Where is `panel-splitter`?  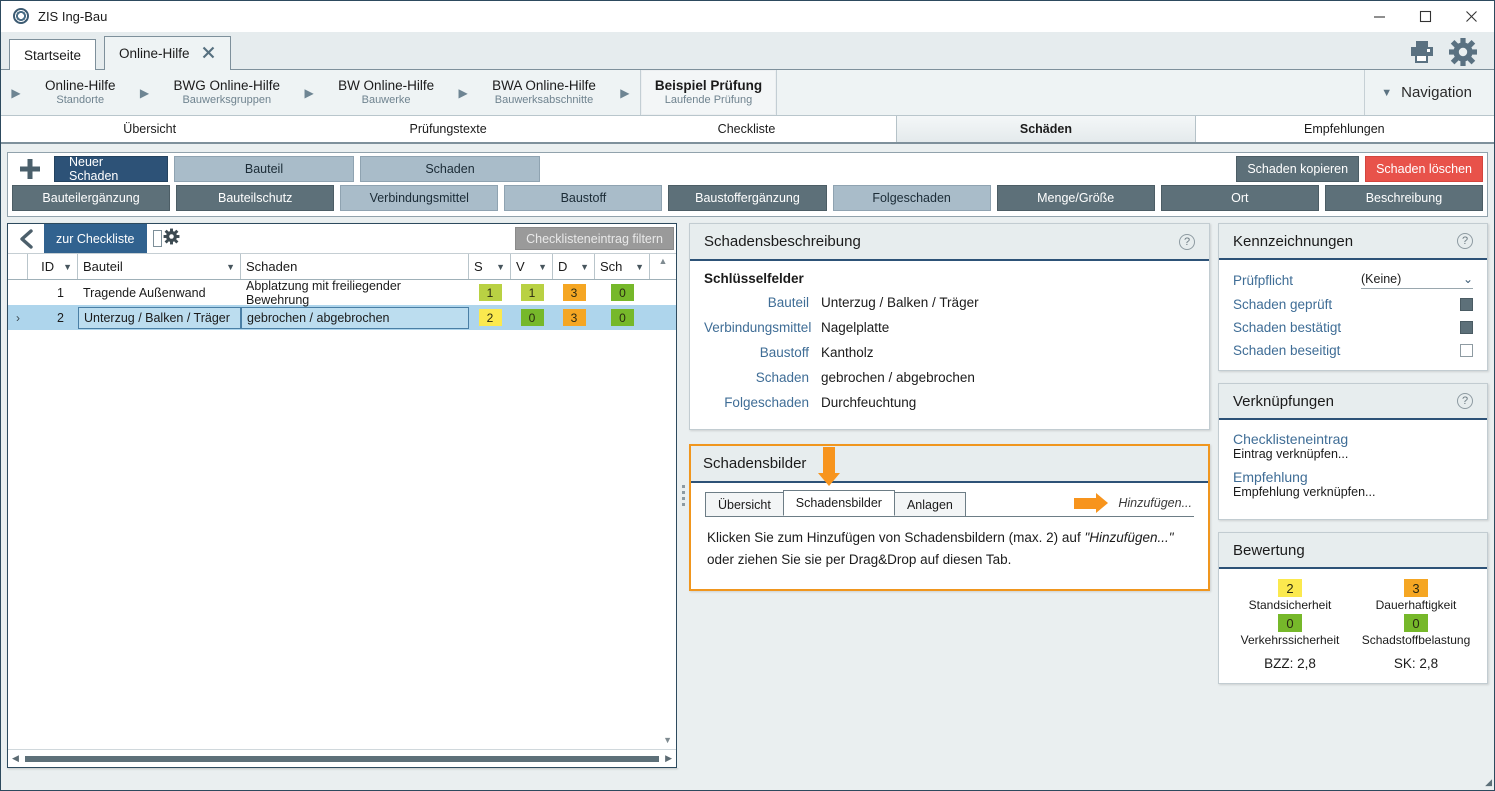
panel-splitter is located at coordinates (683, 495).